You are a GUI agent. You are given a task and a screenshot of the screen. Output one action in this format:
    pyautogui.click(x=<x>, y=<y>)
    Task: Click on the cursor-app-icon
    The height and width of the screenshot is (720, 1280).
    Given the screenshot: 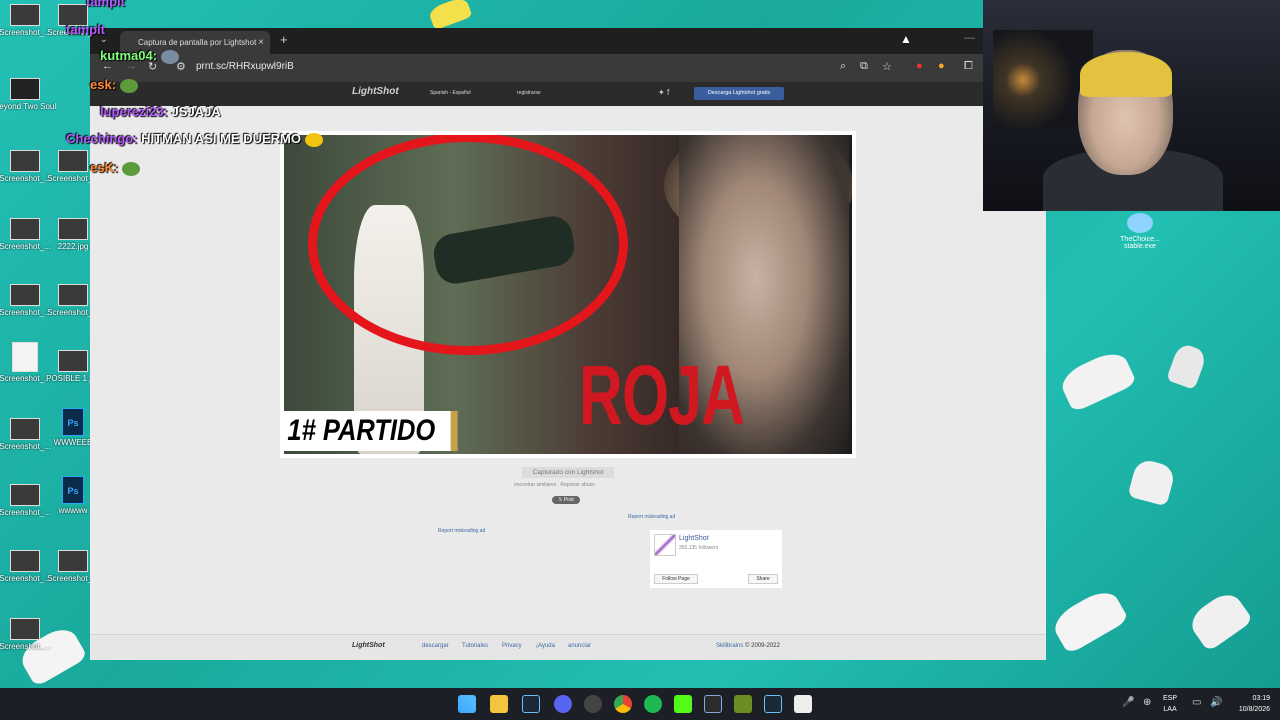 What is the action you would take?
    pyautogui.click(x=713, y=704)
    